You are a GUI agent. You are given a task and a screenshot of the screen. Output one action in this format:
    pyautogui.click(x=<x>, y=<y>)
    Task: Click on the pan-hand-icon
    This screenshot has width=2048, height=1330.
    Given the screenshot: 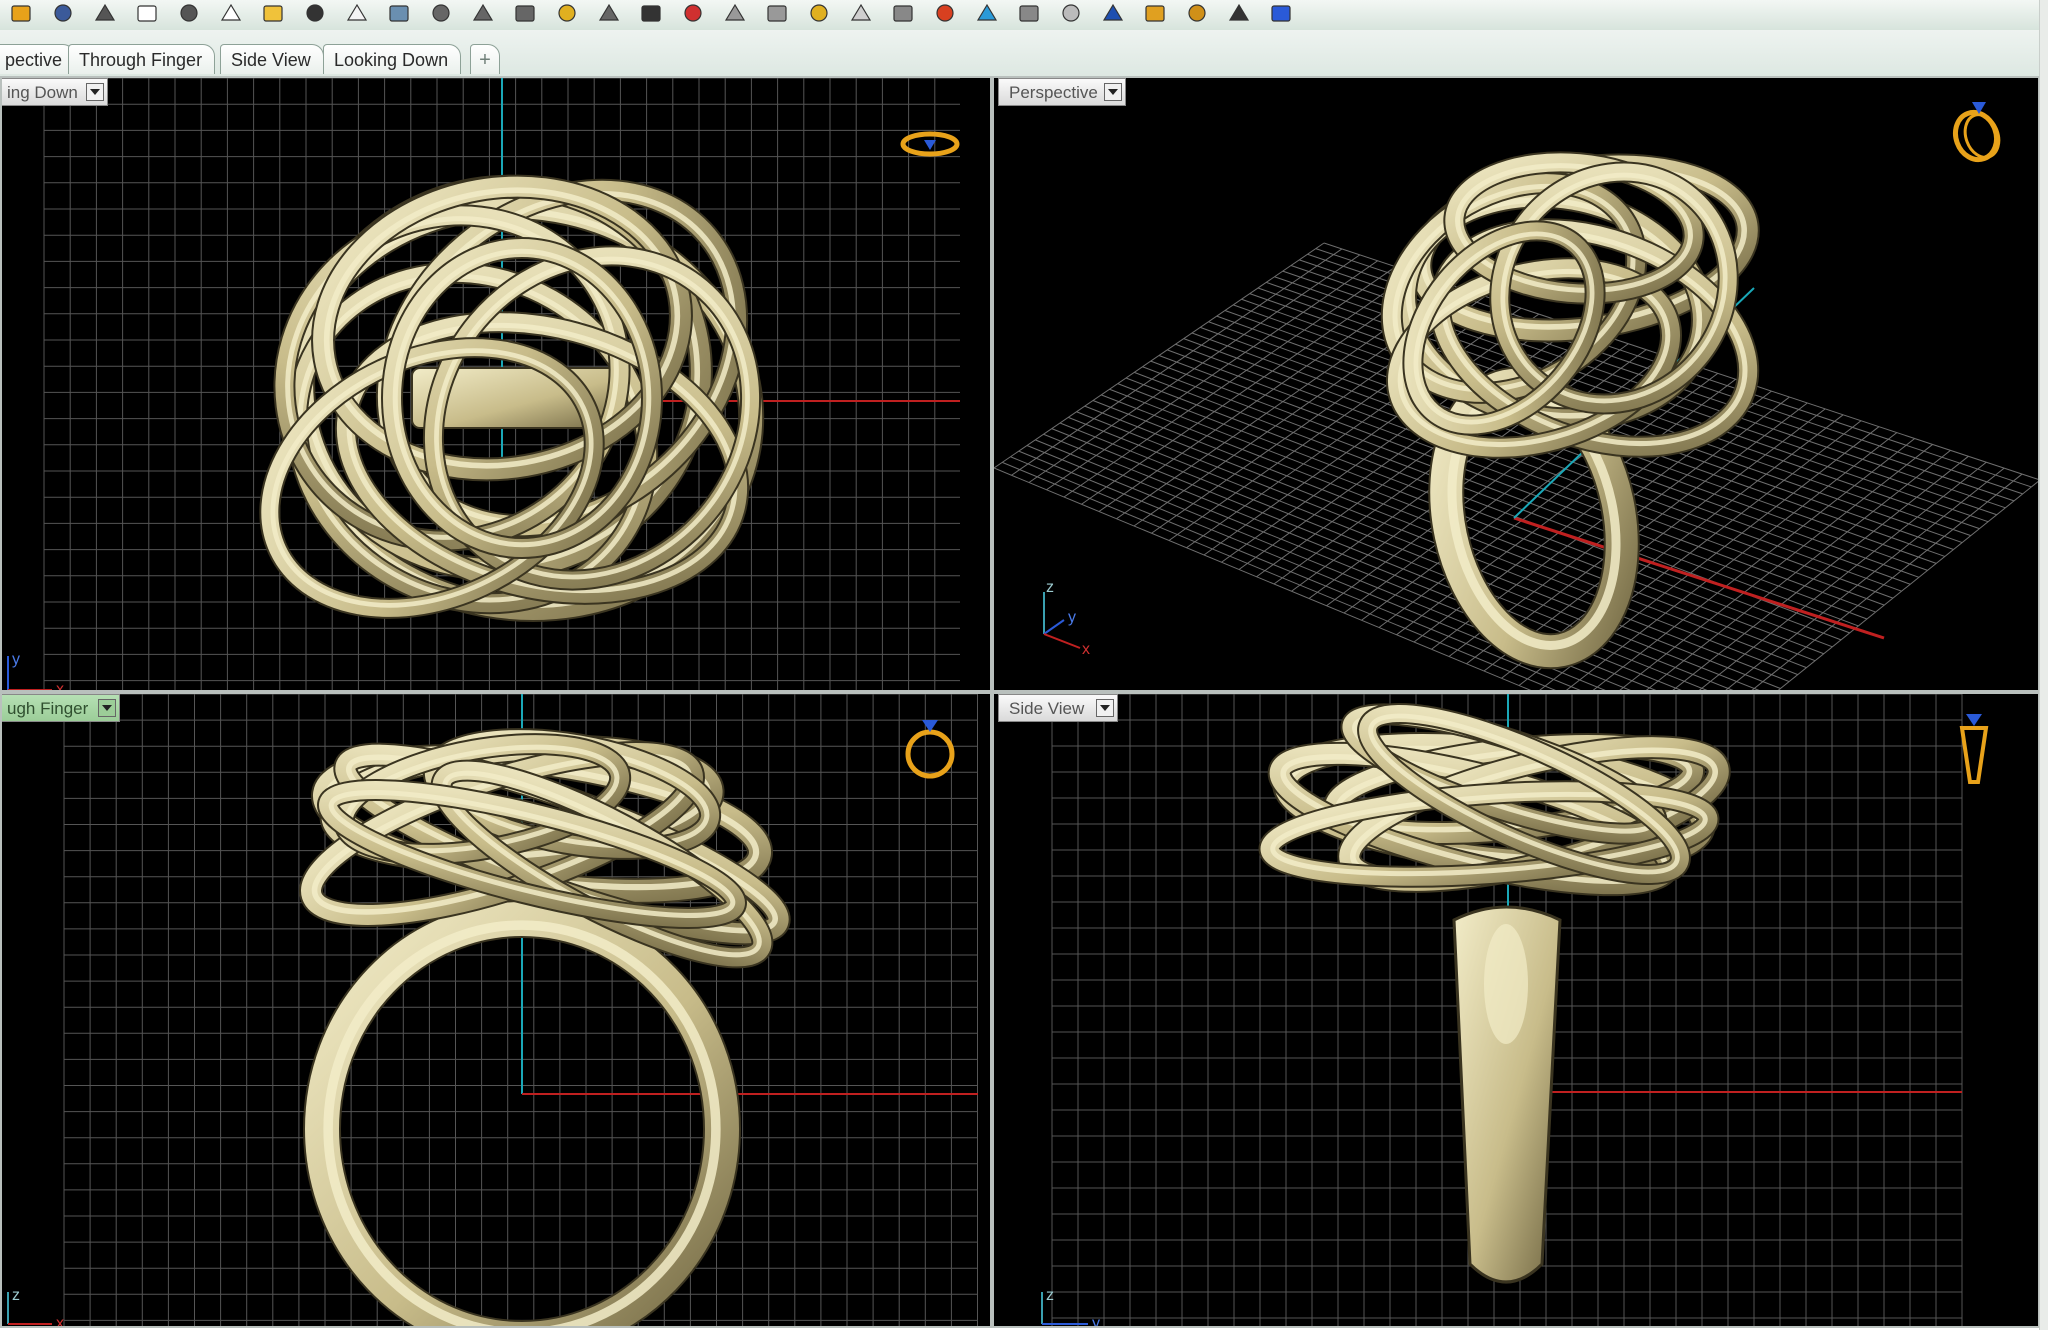 What is the action you would take?
    pyautogui.click(x=357, y=12)
    